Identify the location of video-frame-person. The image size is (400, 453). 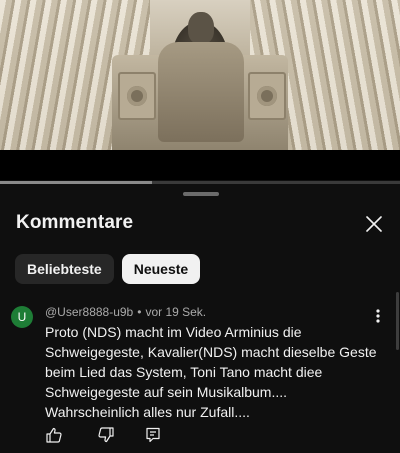
(200, 77).